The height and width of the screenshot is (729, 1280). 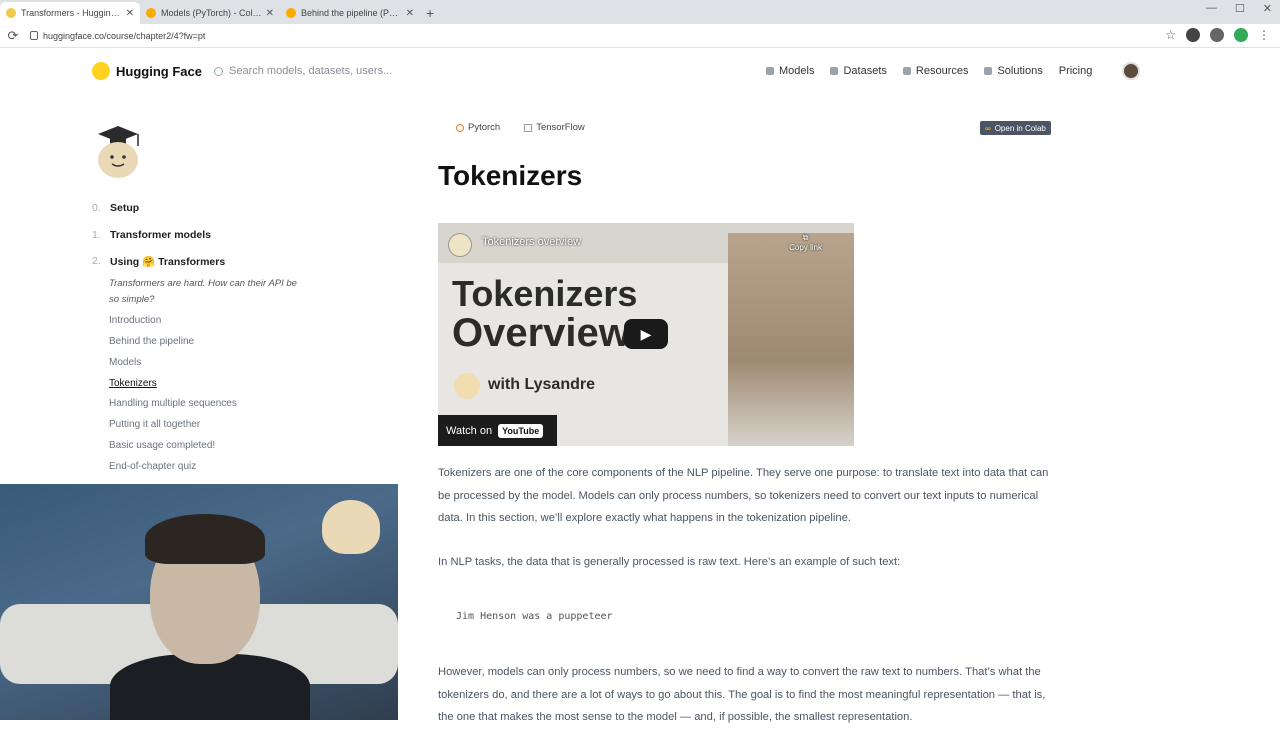 What do you see at coordinates (521, 430) in the screenshot?
I see `youtube-logo-icon: YouTube` at bounding box center [521, 430].